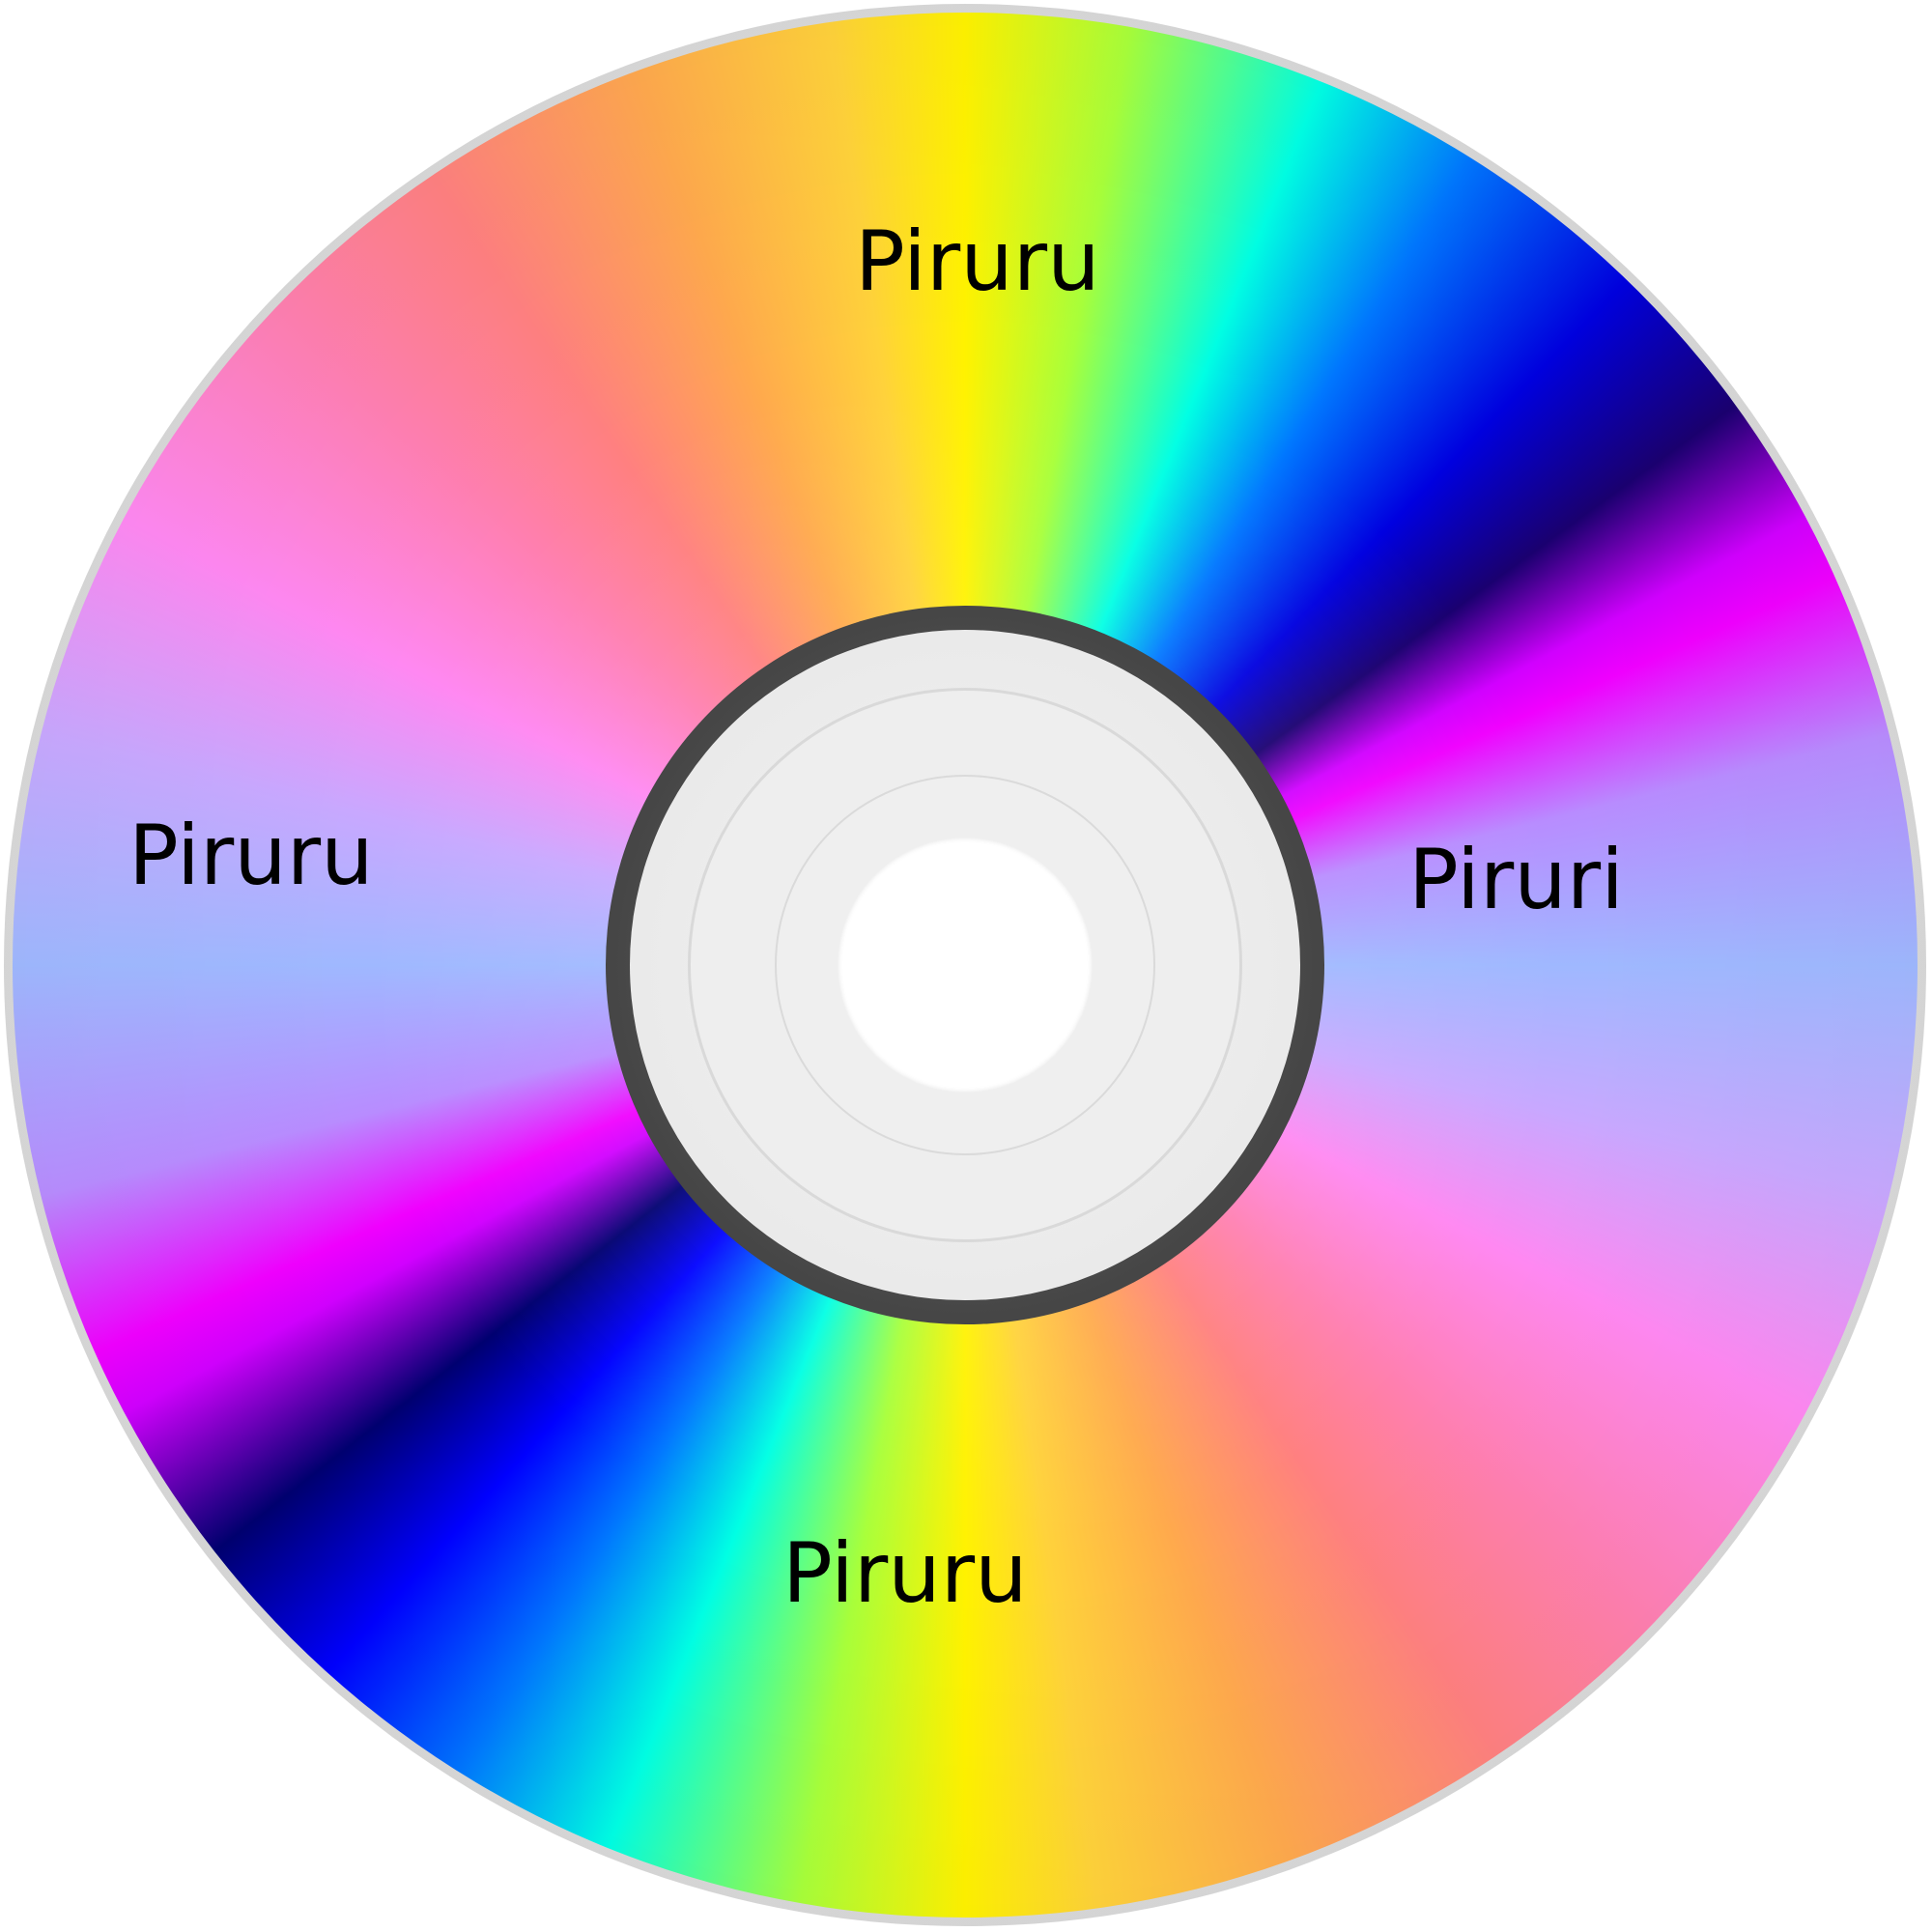  What do you see at coordinates (1516, 880) in the screenshot?
I see `label-right: Piruri` at bounding box center [1516, 880].